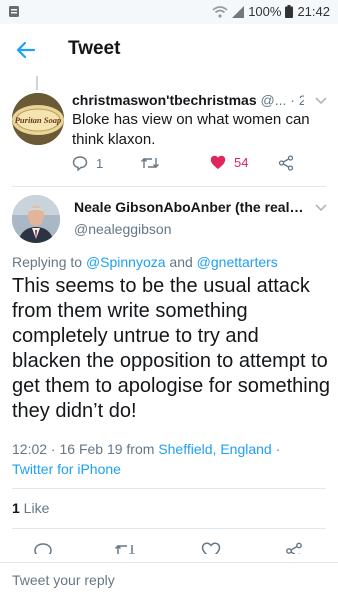 The height and width of the screenshot is (600, 338). Describe the element at coordinates (16, 508) in the screenshot. I see `like-total: 1` at that location.